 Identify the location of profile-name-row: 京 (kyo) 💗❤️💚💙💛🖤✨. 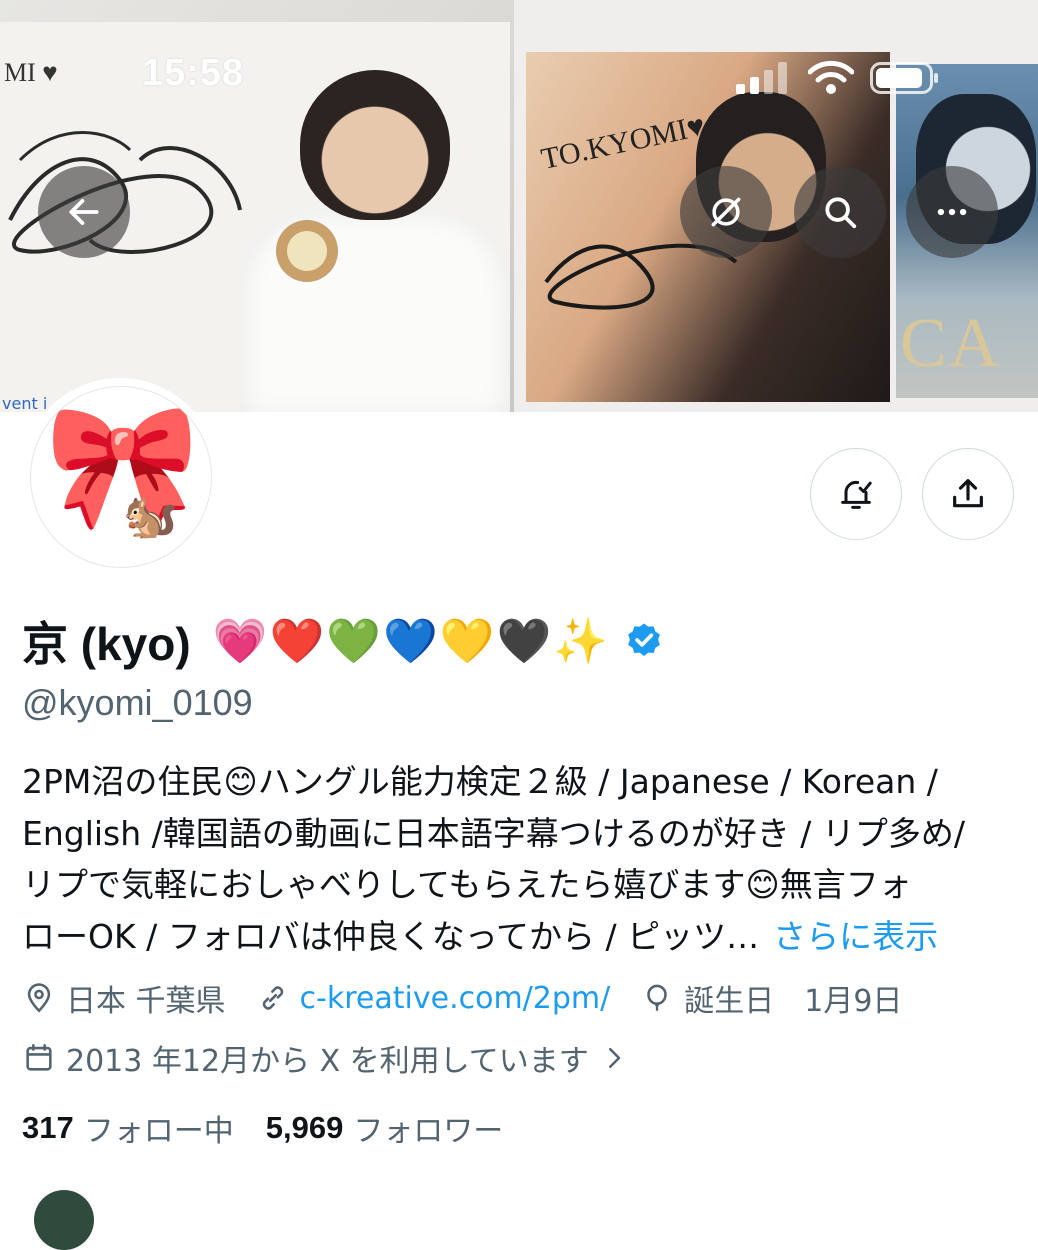
(343, 641).